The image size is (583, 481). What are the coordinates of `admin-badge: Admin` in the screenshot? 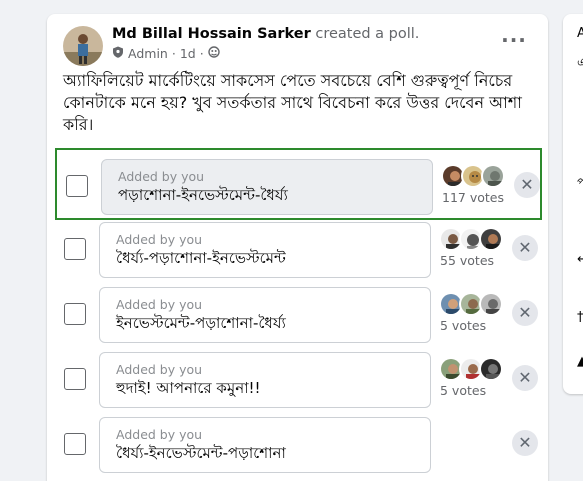 It's located at (148, 53).